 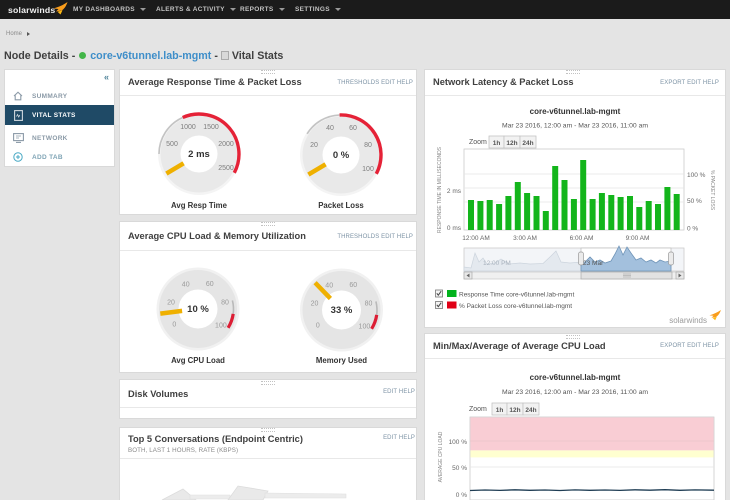 I want to click on svg-text:% Packet Loss core-v6tunnel.la: % Packet Loss core-v6tunnel.lab-mgmt, so click(x=515, y=306).